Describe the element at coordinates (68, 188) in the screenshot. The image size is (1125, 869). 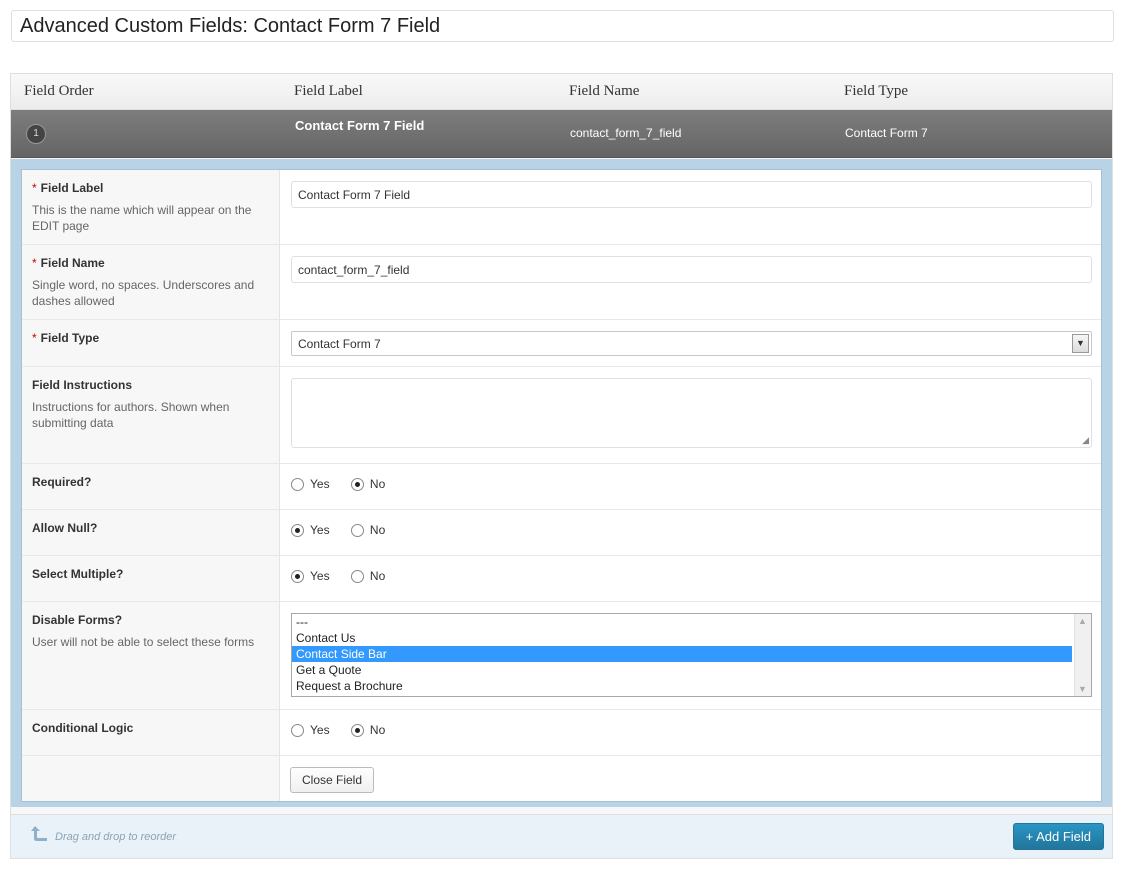
I see `field-label-label: * Field Label` at that location.